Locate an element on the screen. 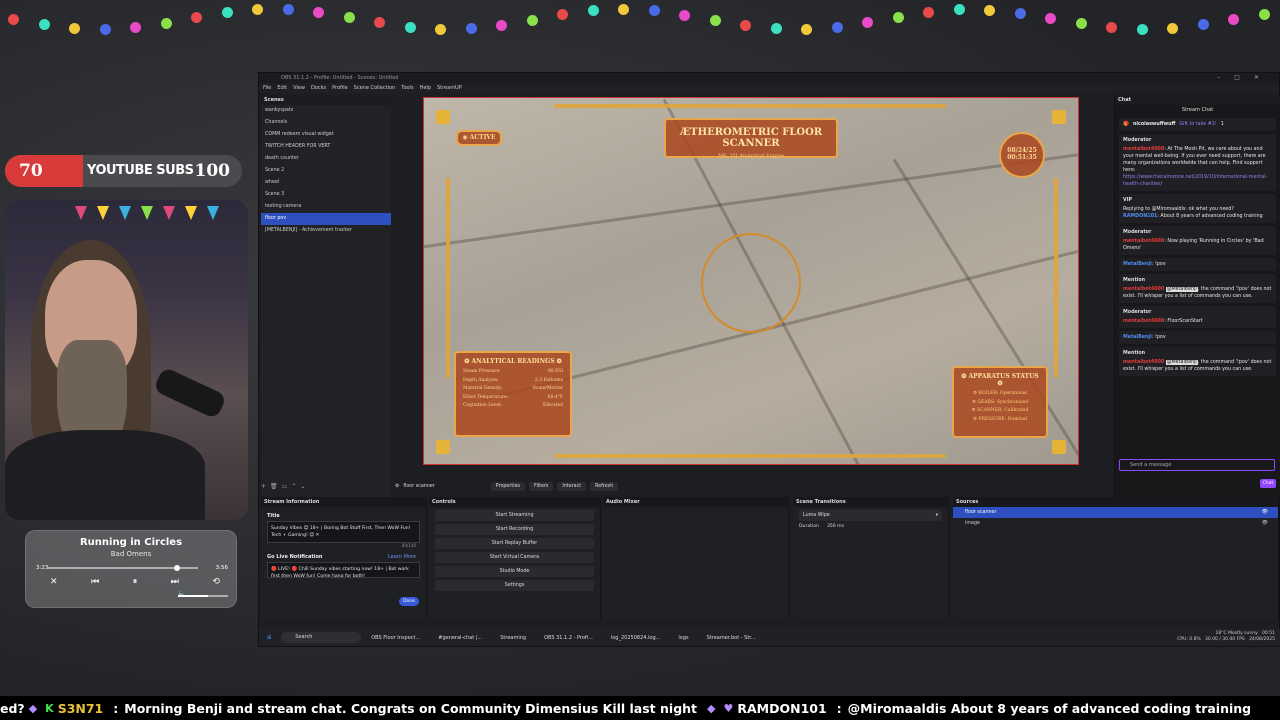  control-button-start-virtual-camera: Start Virtual Camera is located at coordinates (514, 557).